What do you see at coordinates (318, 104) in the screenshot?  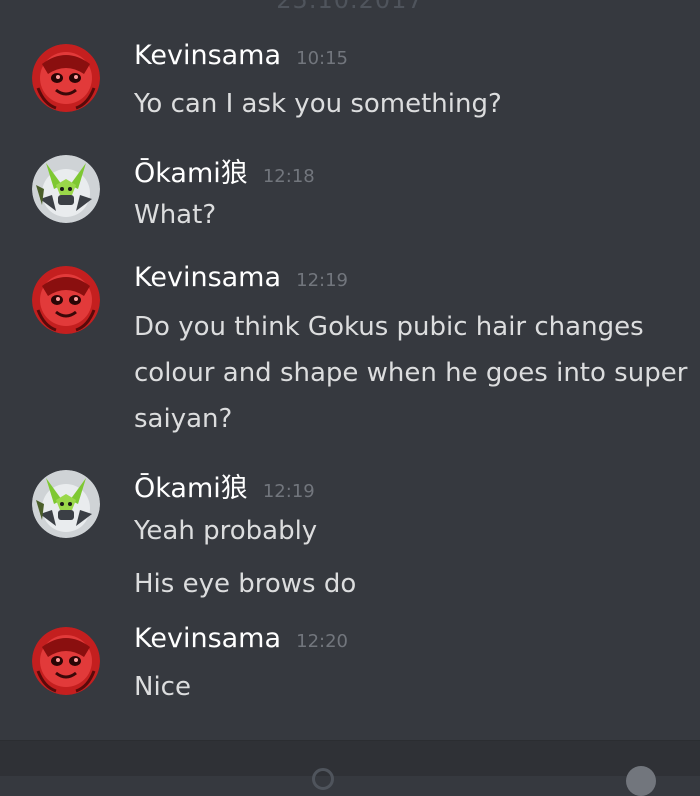 I see `message-text: Yo can I ask you something?` at bounding box center [318, 104].